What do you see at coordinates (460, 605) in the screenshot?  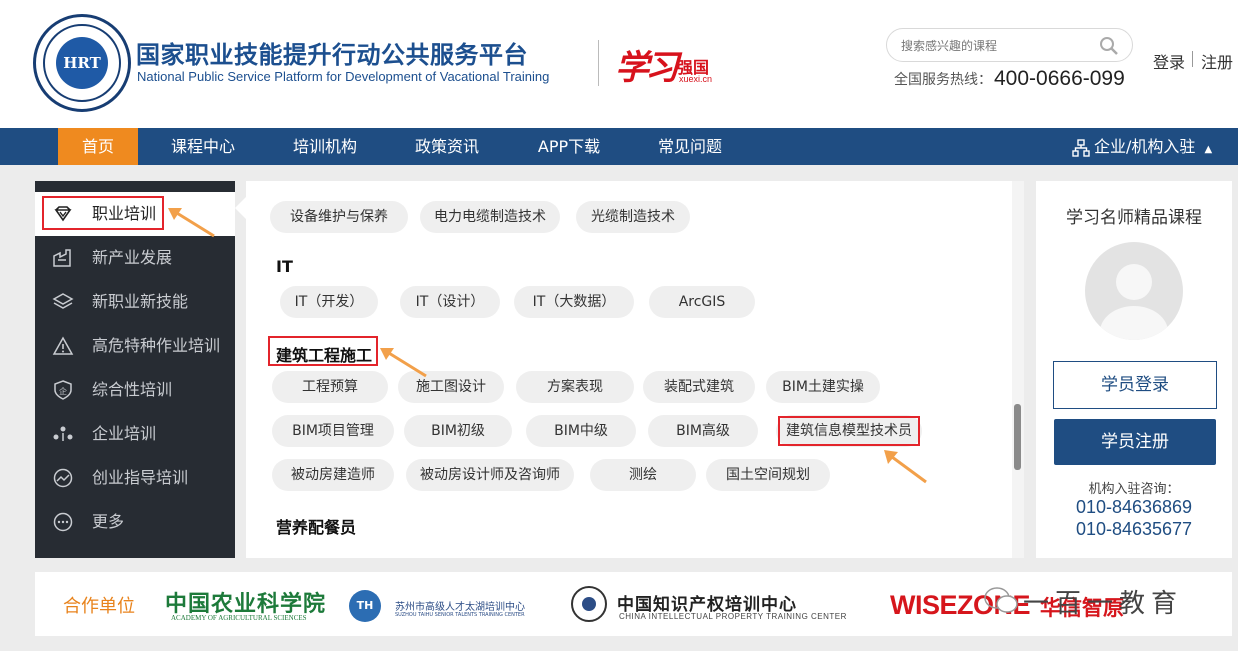 I see `taihu-logo-title: 苏州市高级人才太湖培训中心` at bounding box center [460, 605].